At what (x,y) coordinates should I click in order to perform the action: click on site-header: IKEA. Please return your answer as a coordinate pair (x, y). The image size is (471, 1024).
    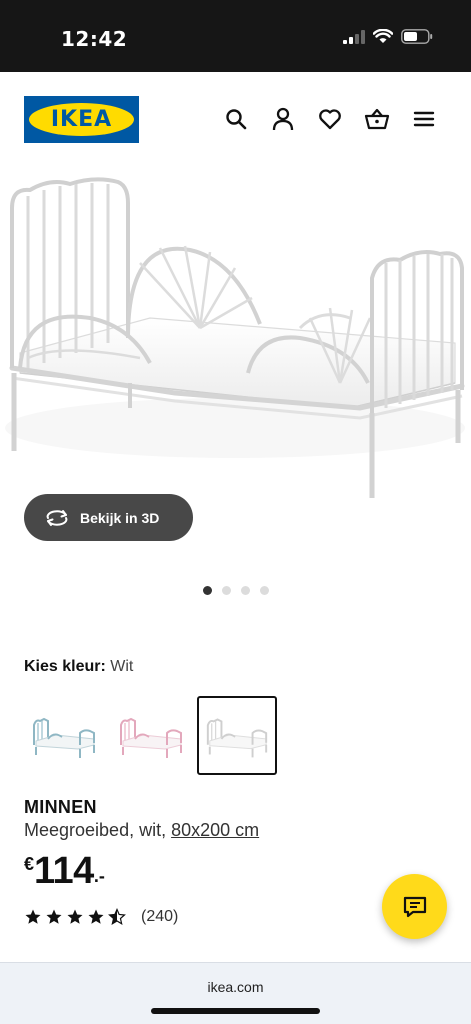
    Looking at the image, I should click on (235, 120).